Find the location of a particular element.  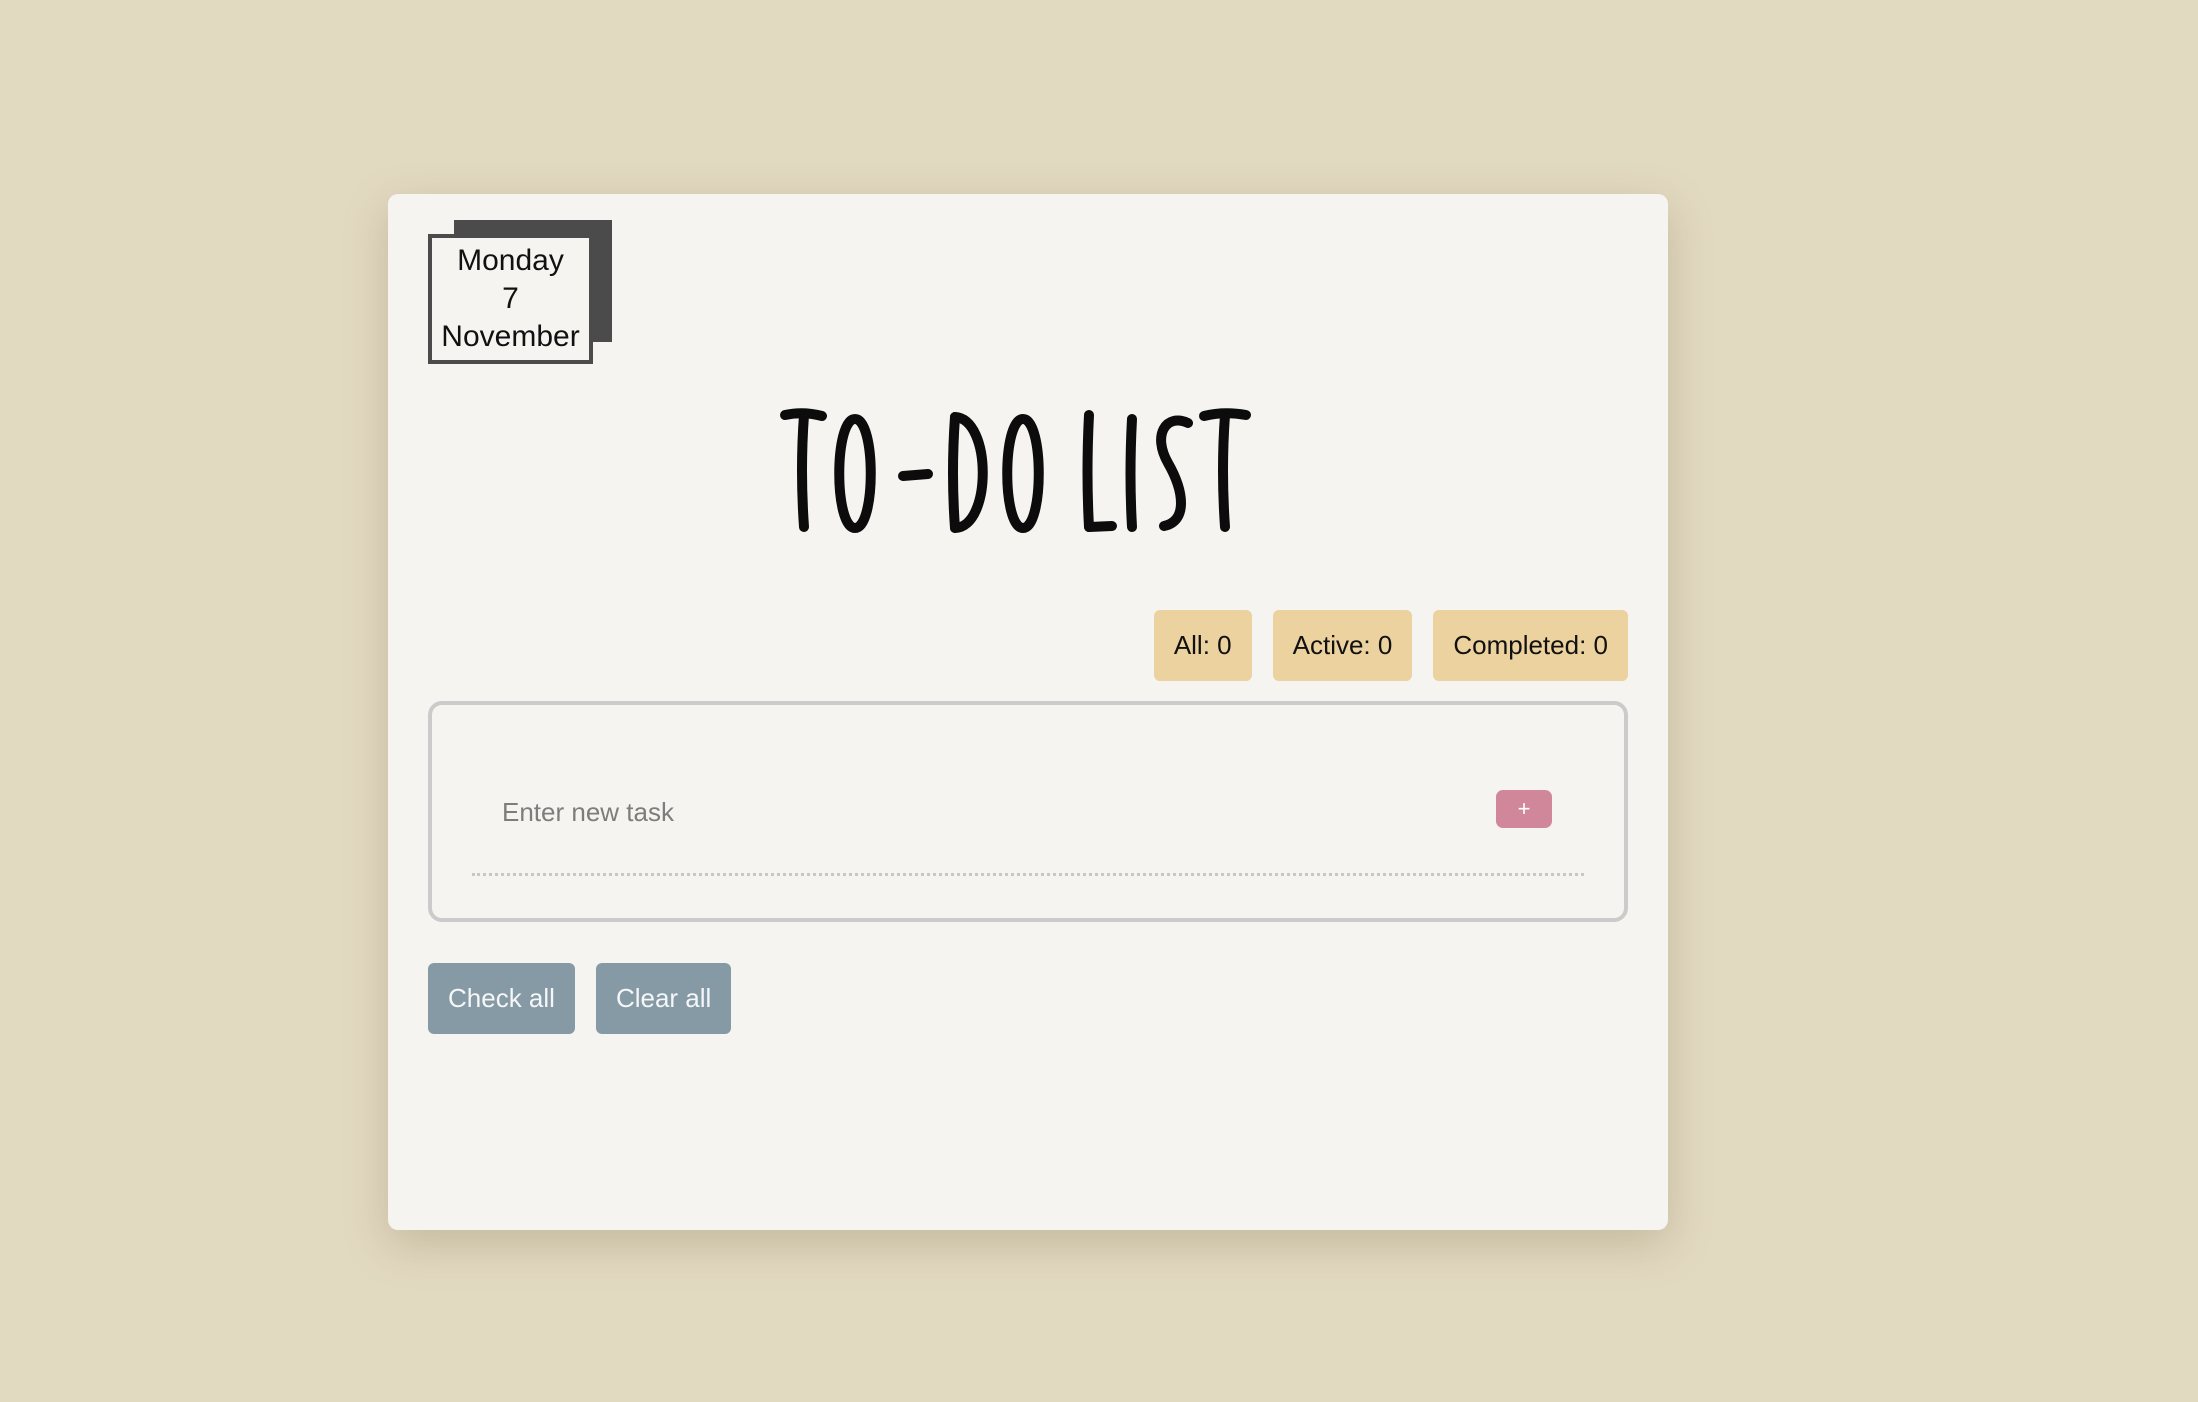

date-weekday: Monday is located at coordinates (510, 260).